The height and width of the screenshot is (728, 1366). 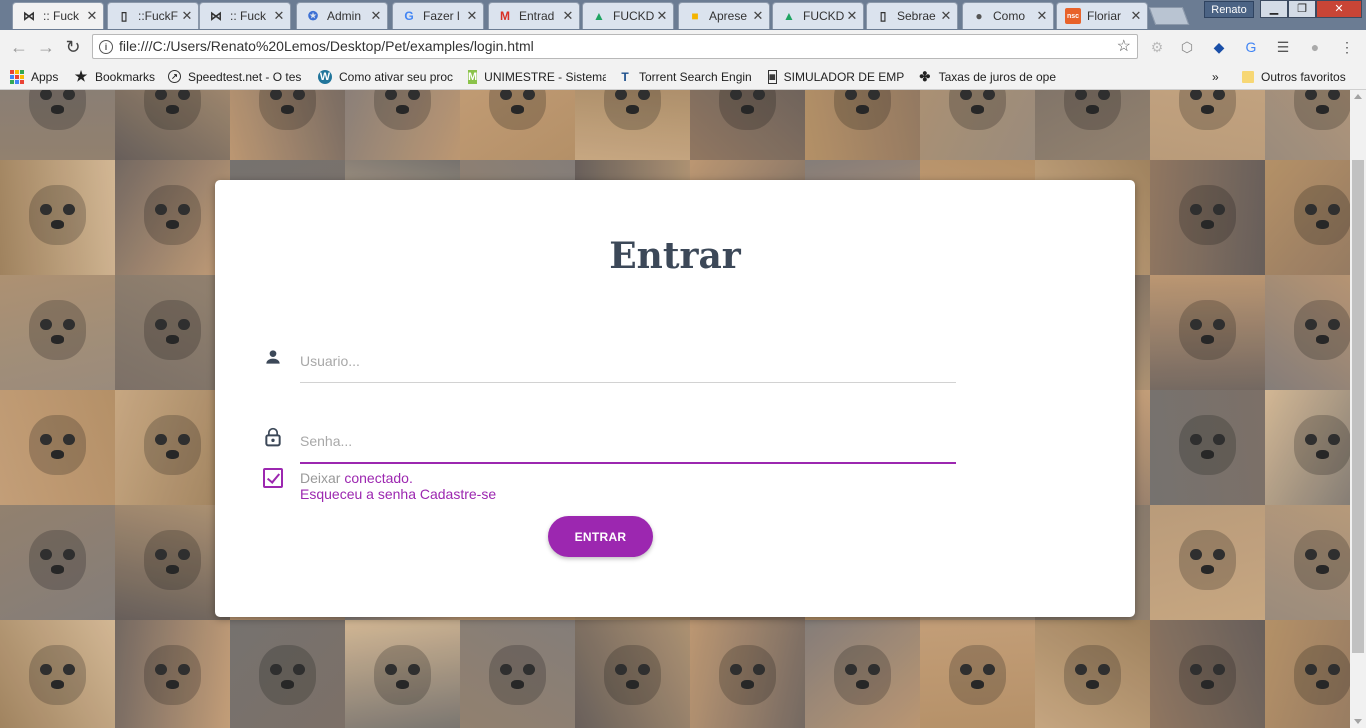 What do you see at coordinates (273, 478) in the screenshot?
I see `remember-checkbox` at bounding box center [273, 478].